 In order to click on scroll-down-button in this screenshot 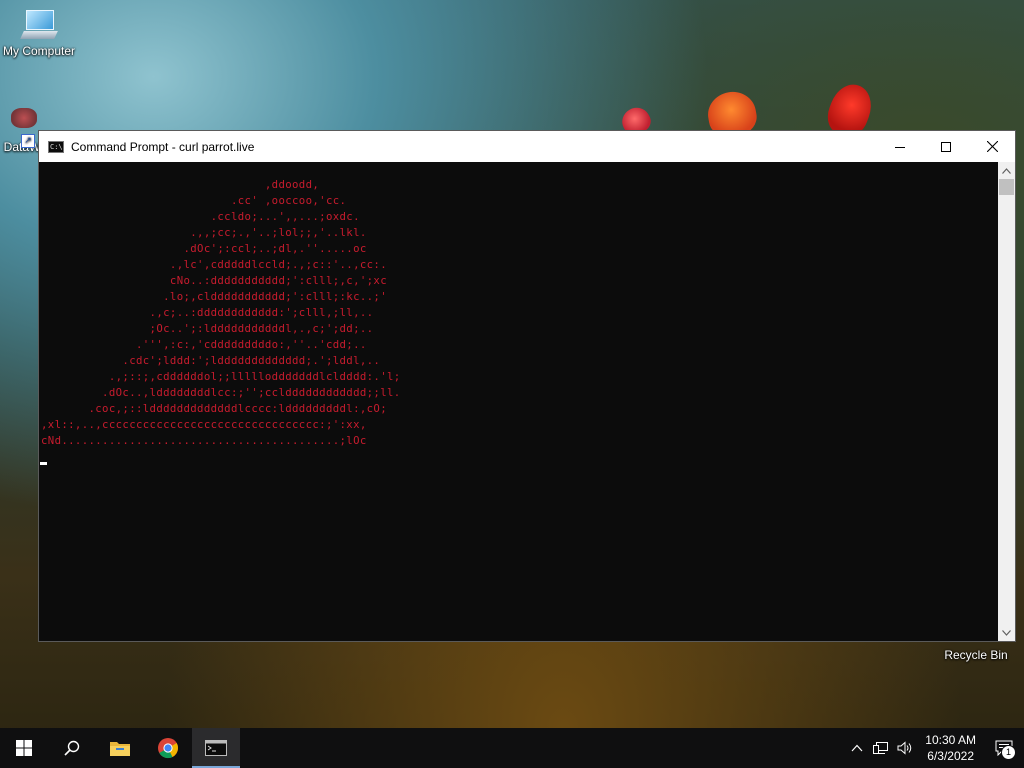, I will do `click(1006, 632)`.